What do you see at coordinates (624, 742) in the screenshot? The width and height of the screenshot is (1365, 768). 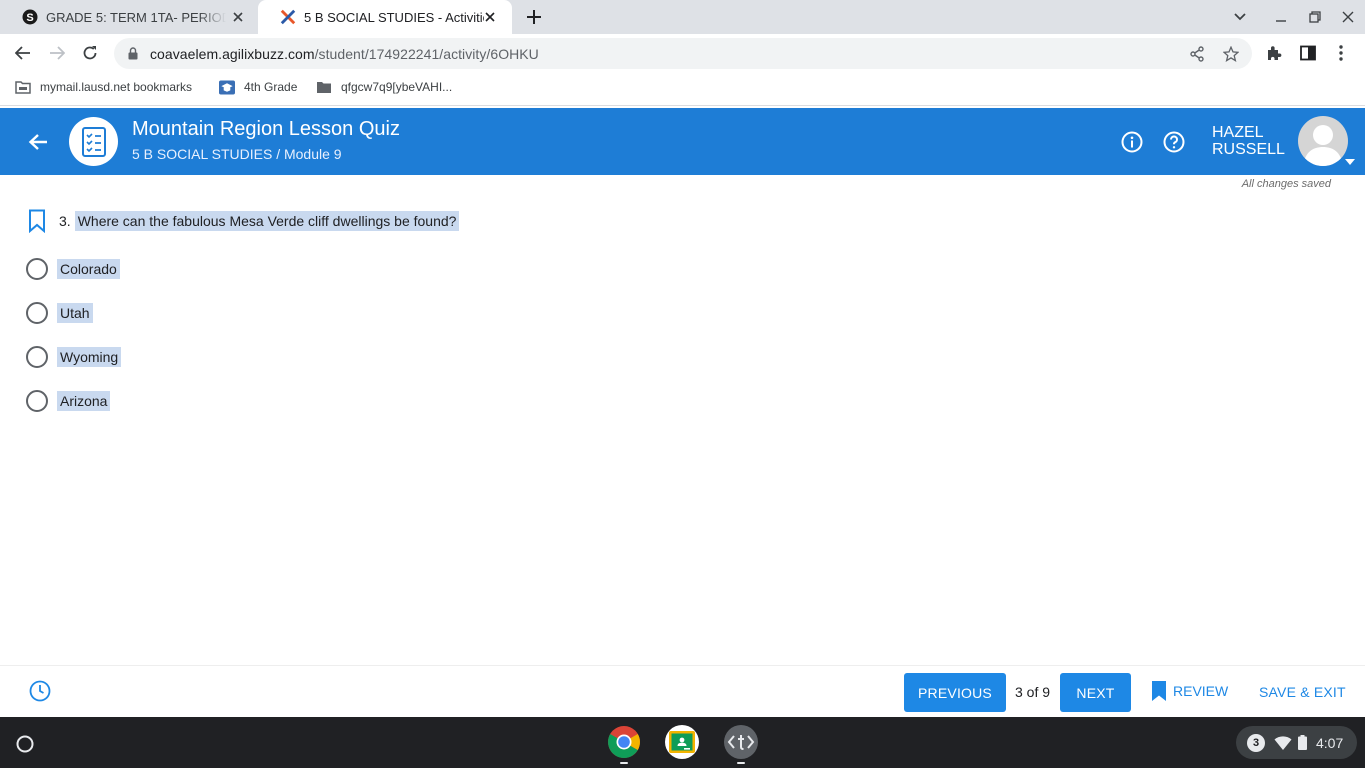 I see `chrome-icon` at bounding box center [624, 742].